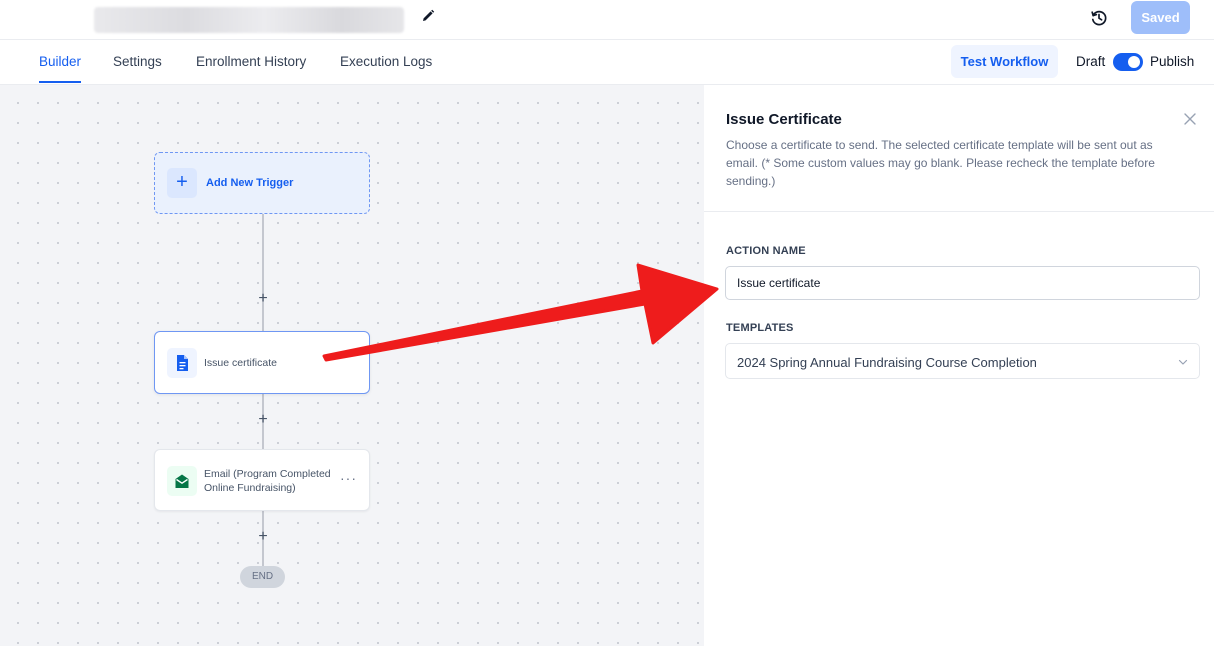 This screenshot has height=646, width=1214. I want to click on top-bar: Saved, so click(607, 20).